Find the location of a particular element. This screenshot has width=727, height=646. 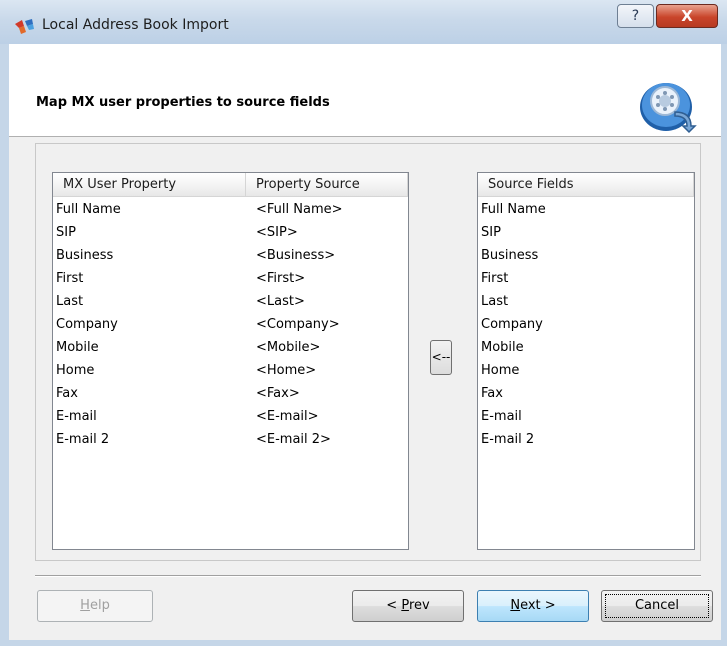

title-bar: Local Address Book Import ? X is located at coordinates (363, 22).